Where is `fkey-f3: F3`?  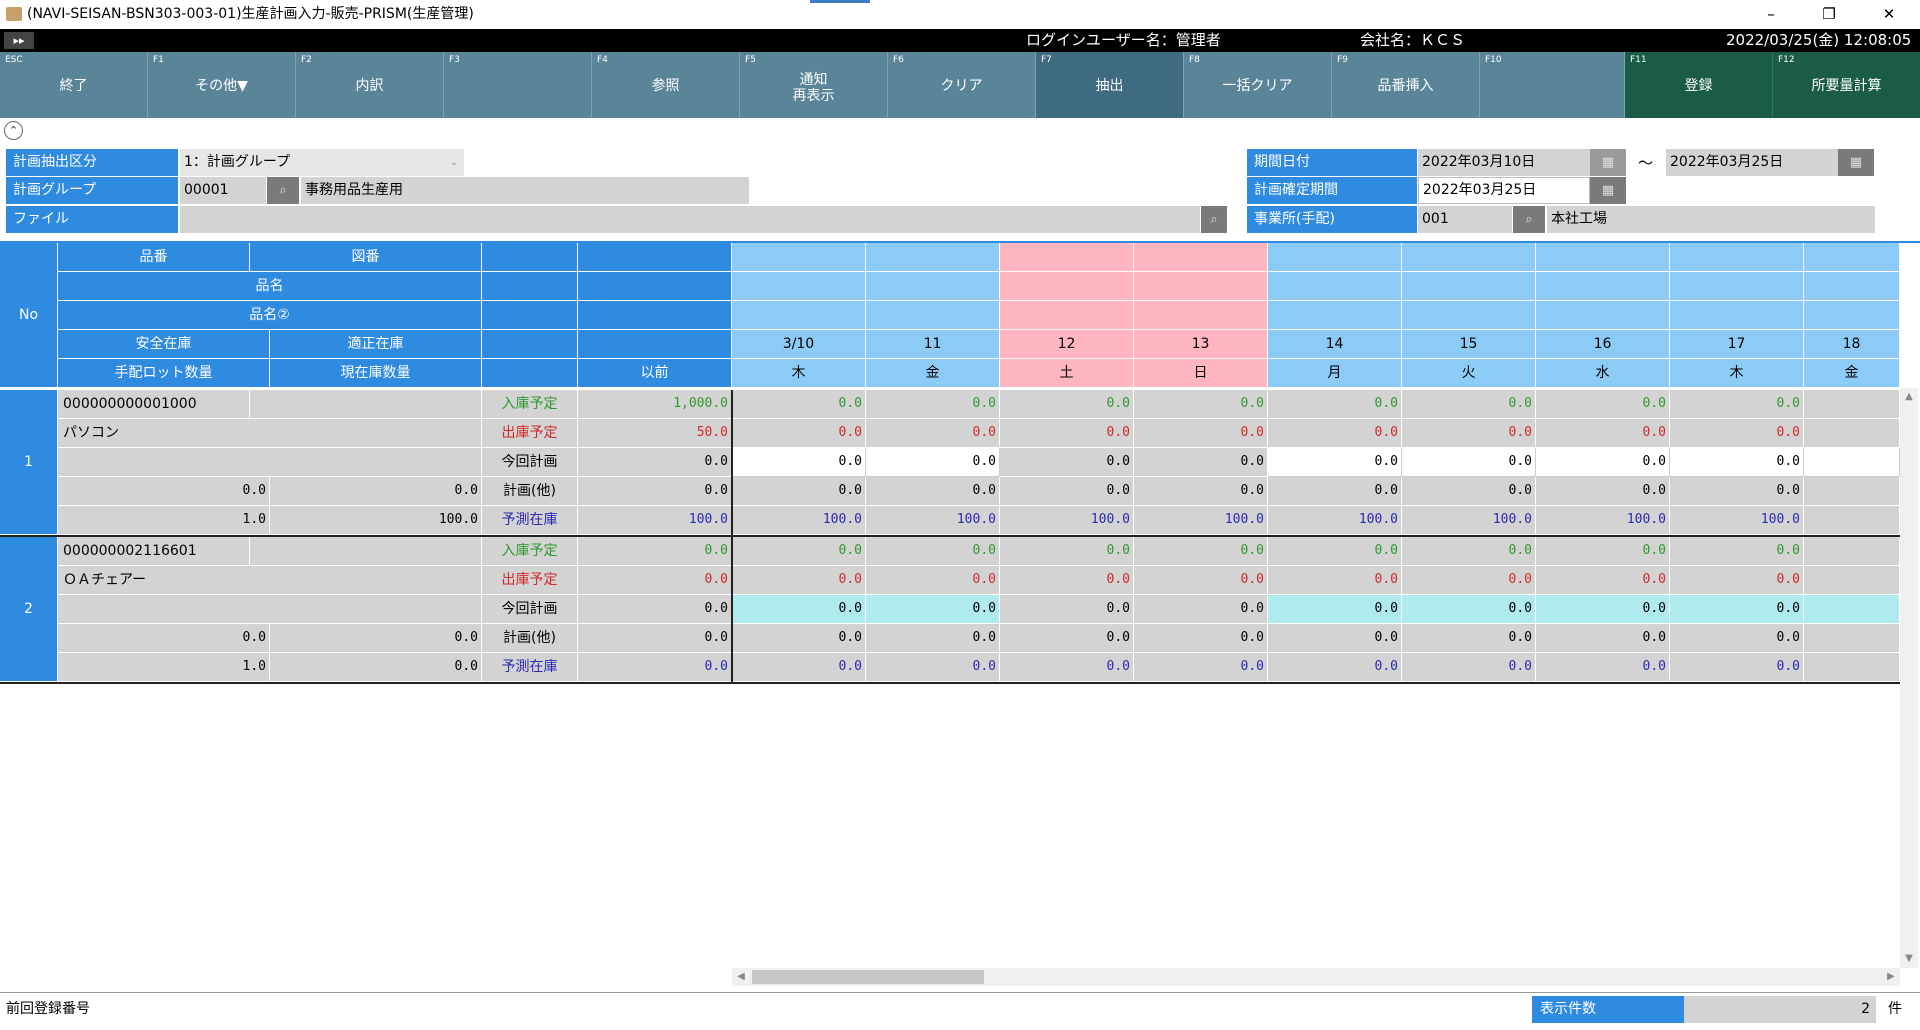
fkey-f3: F3 is located at coordinates (518, 85).